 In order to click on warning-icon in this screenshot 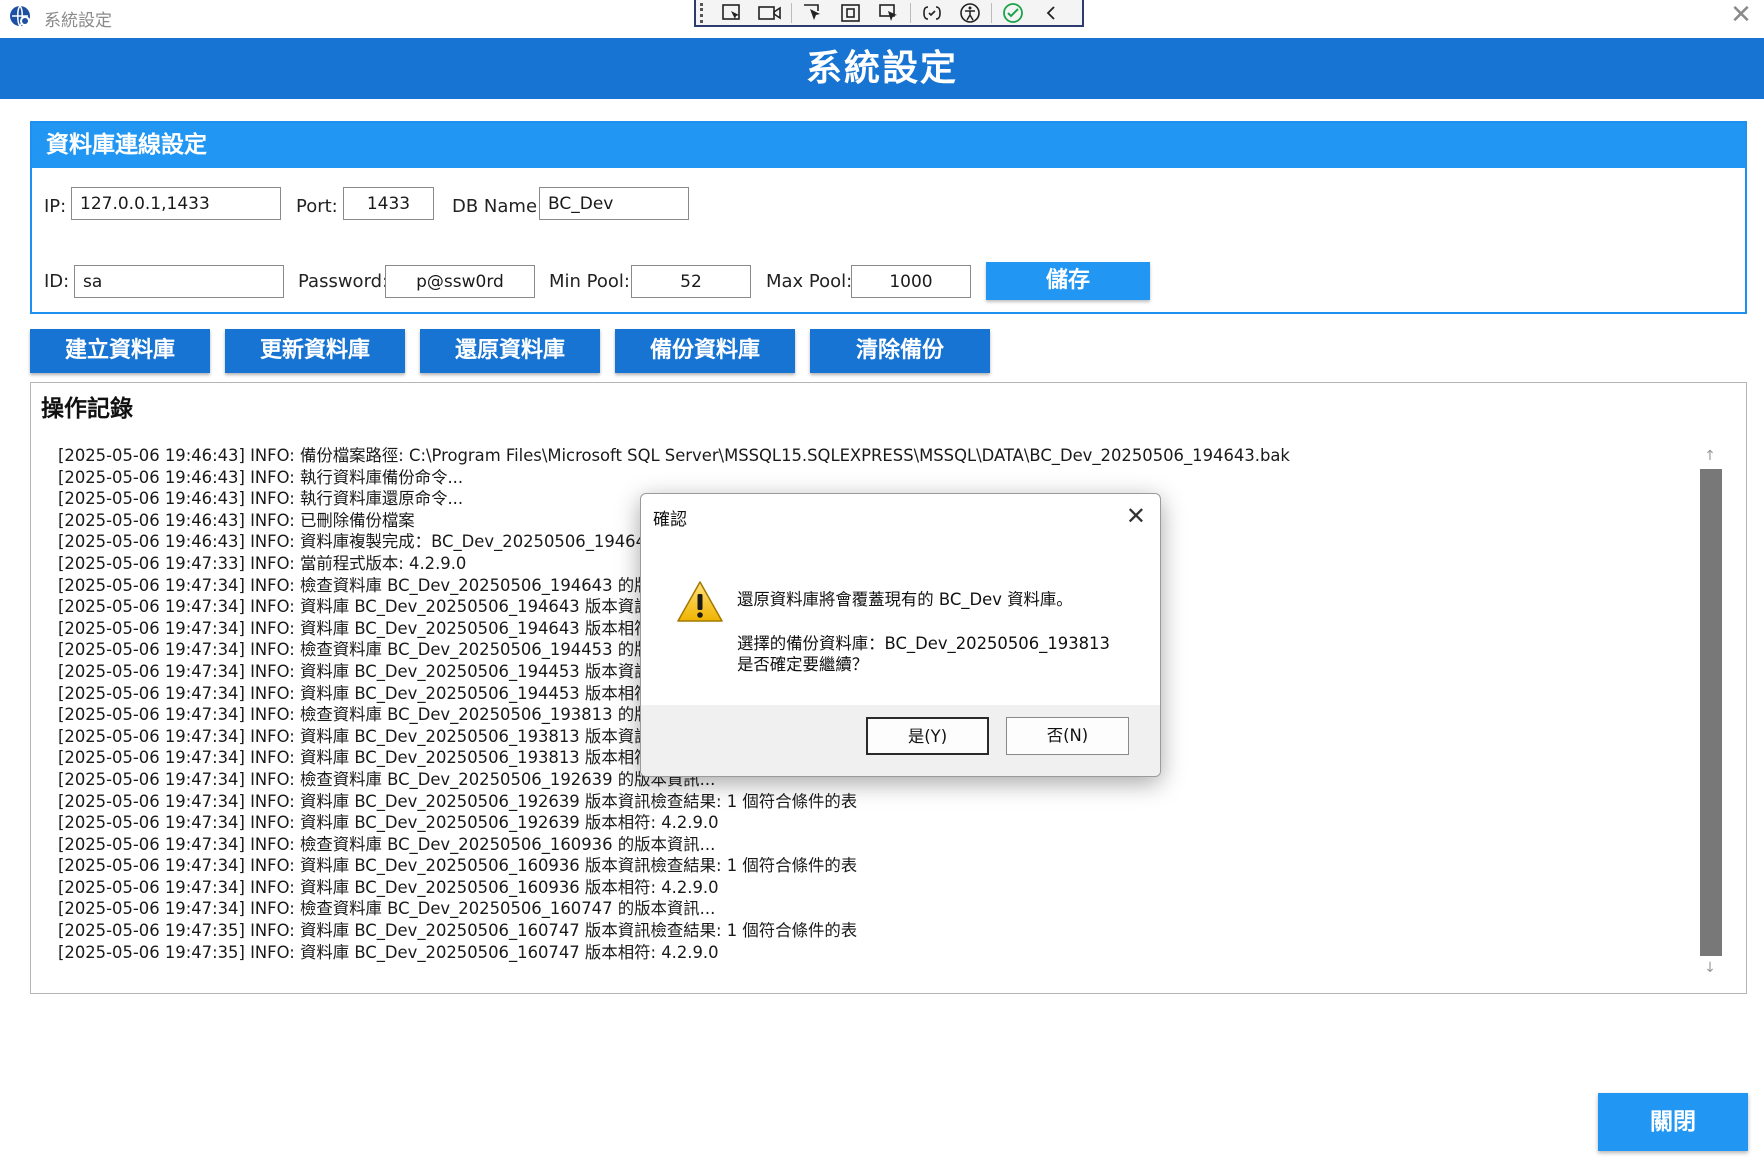, I will do `click(700, 601)`.